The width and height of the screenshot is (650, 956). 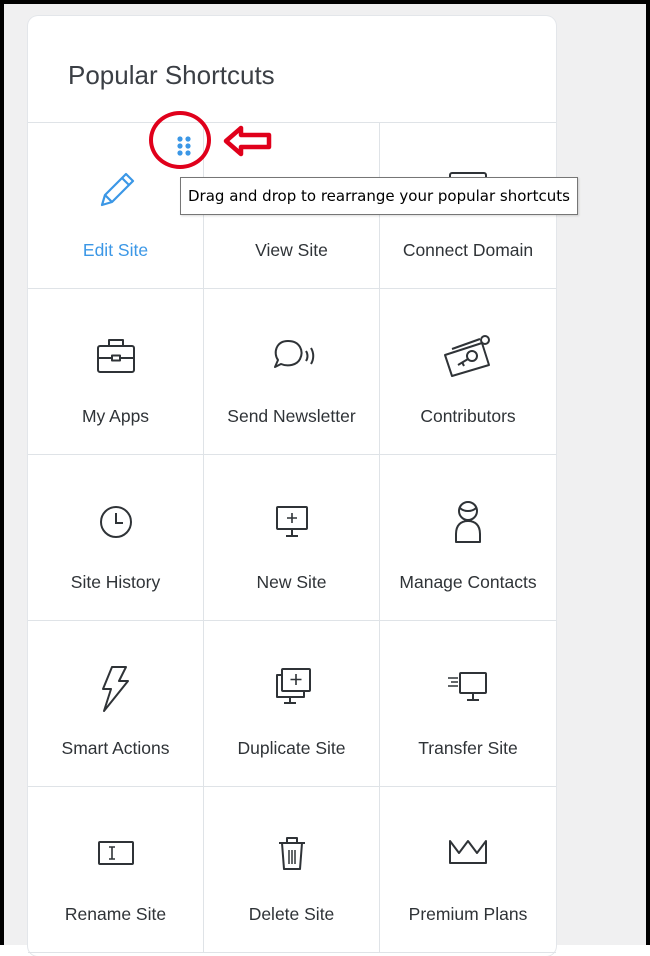 What do you see at coordinates (115, 416) in the screenshot?
I see `shortcut-label: My Apps` at bounding box center [115, 416].